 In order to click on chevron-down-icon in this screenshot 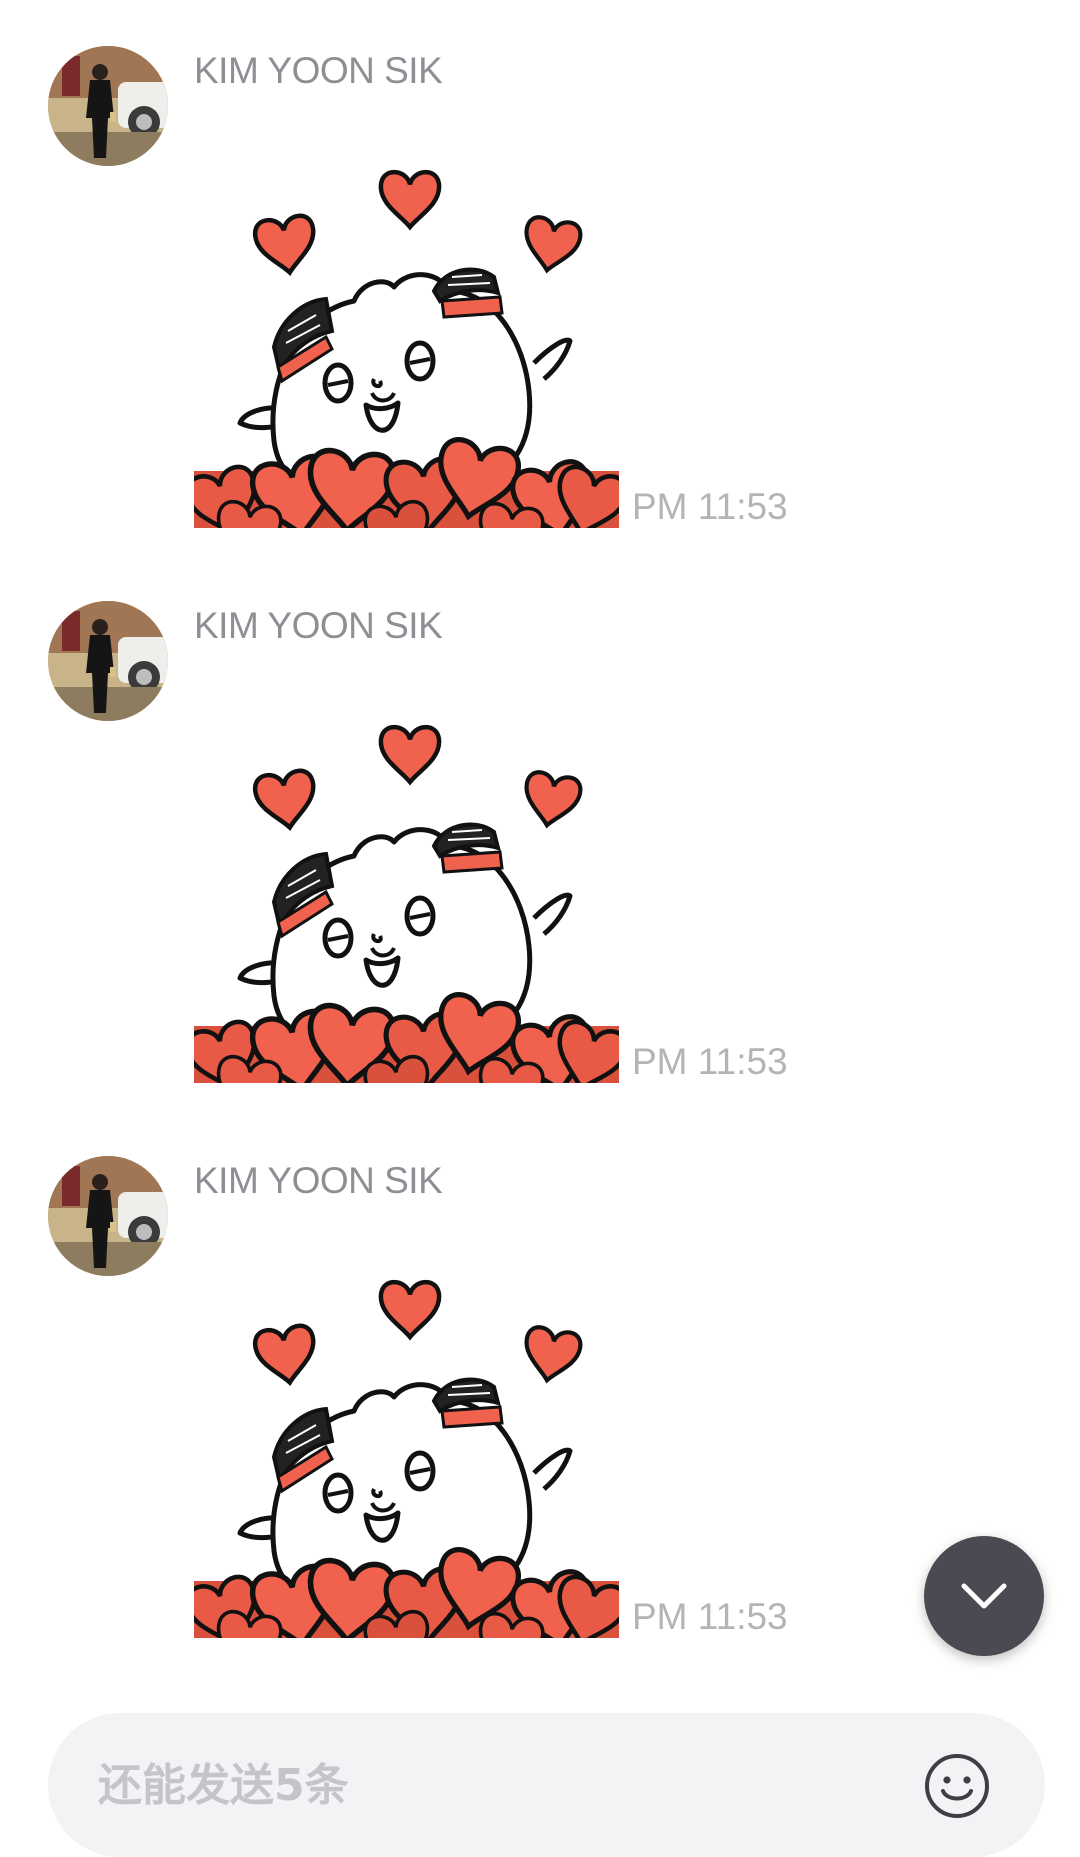, I will do `click(984, 1596)`.